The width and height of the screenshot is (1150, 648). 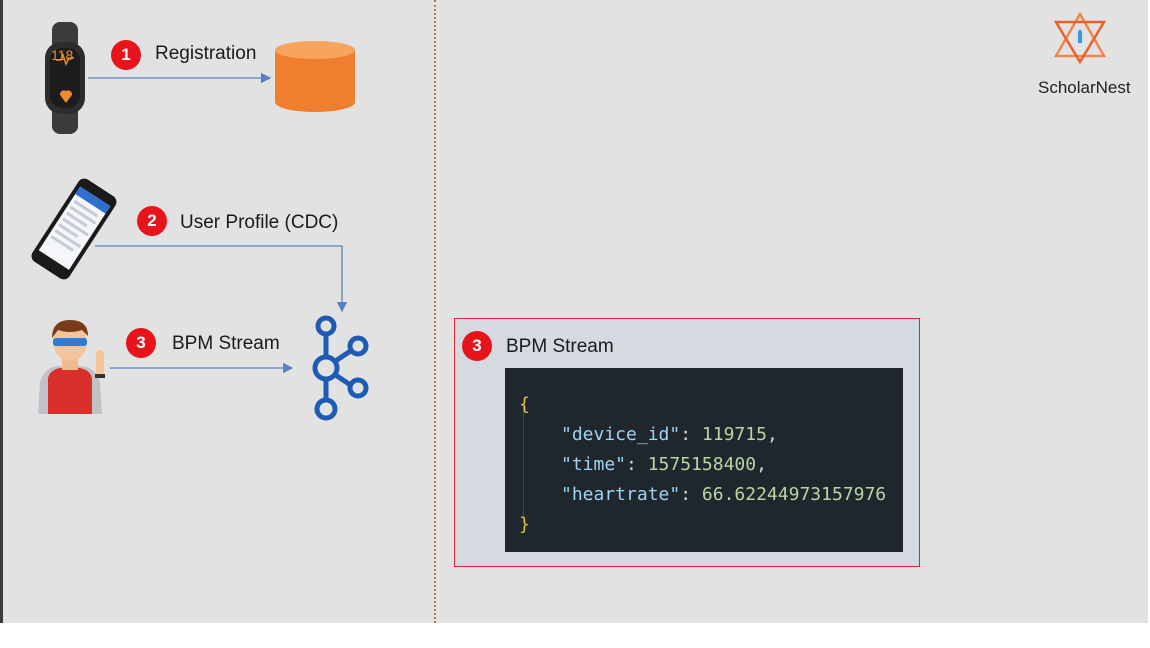 I want to click on json-line-time: "time": 1575158400,, so click(x=664, y=464).